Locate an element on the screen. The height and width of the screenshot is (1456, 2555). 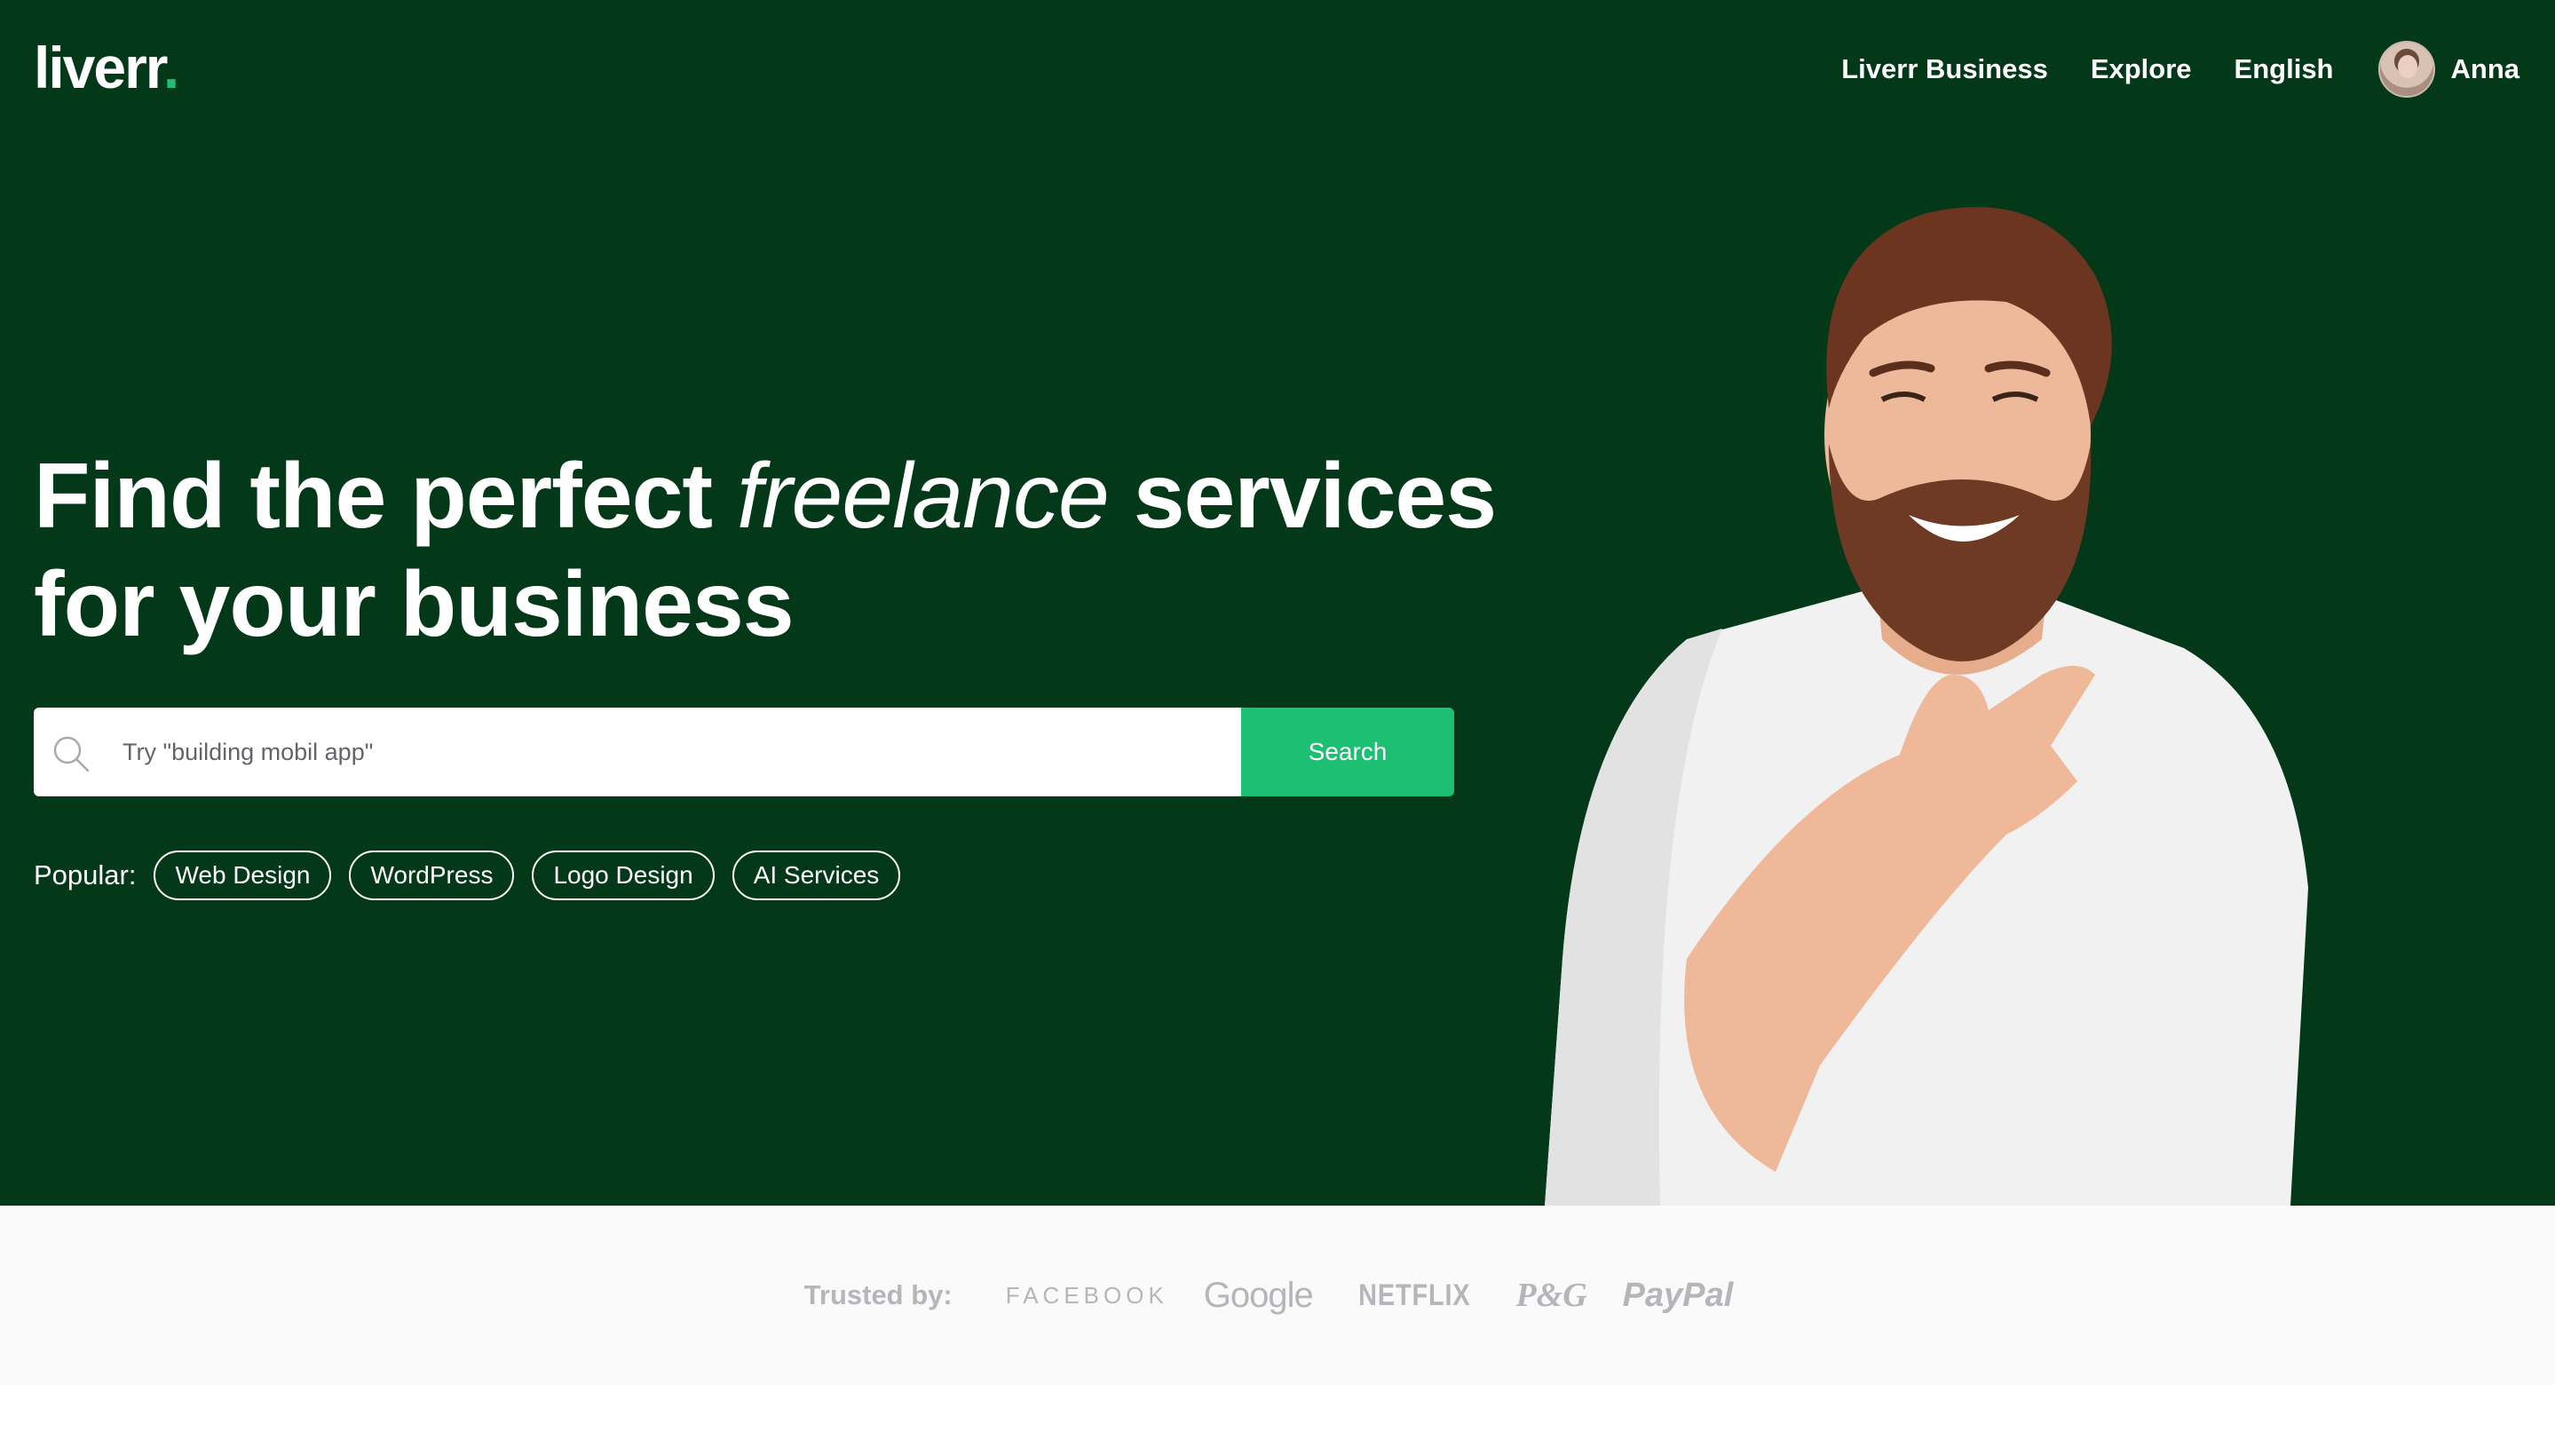
trusted-by-label: Trusted by: is located at coordinates (878, 1294).